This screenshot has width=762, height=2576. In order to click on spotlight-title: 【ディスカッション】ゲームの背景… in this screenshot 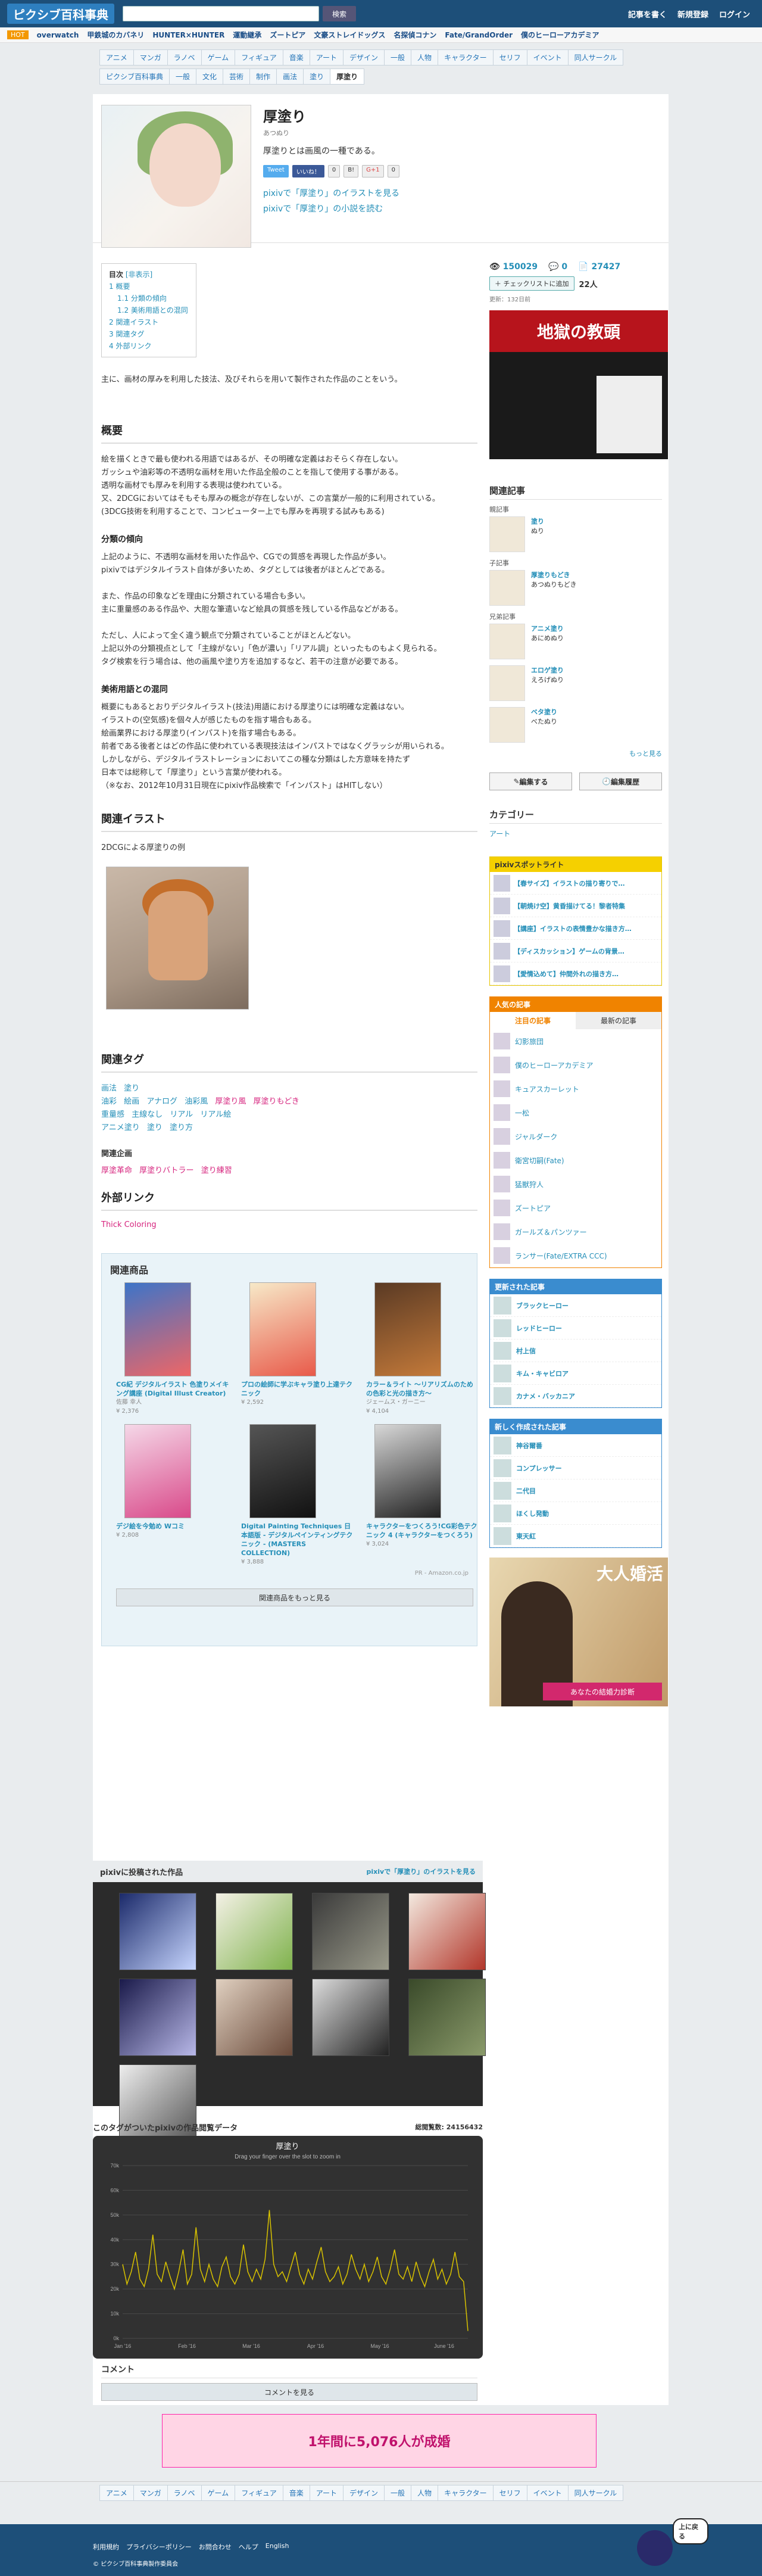, I will do `click(569, 951)`.